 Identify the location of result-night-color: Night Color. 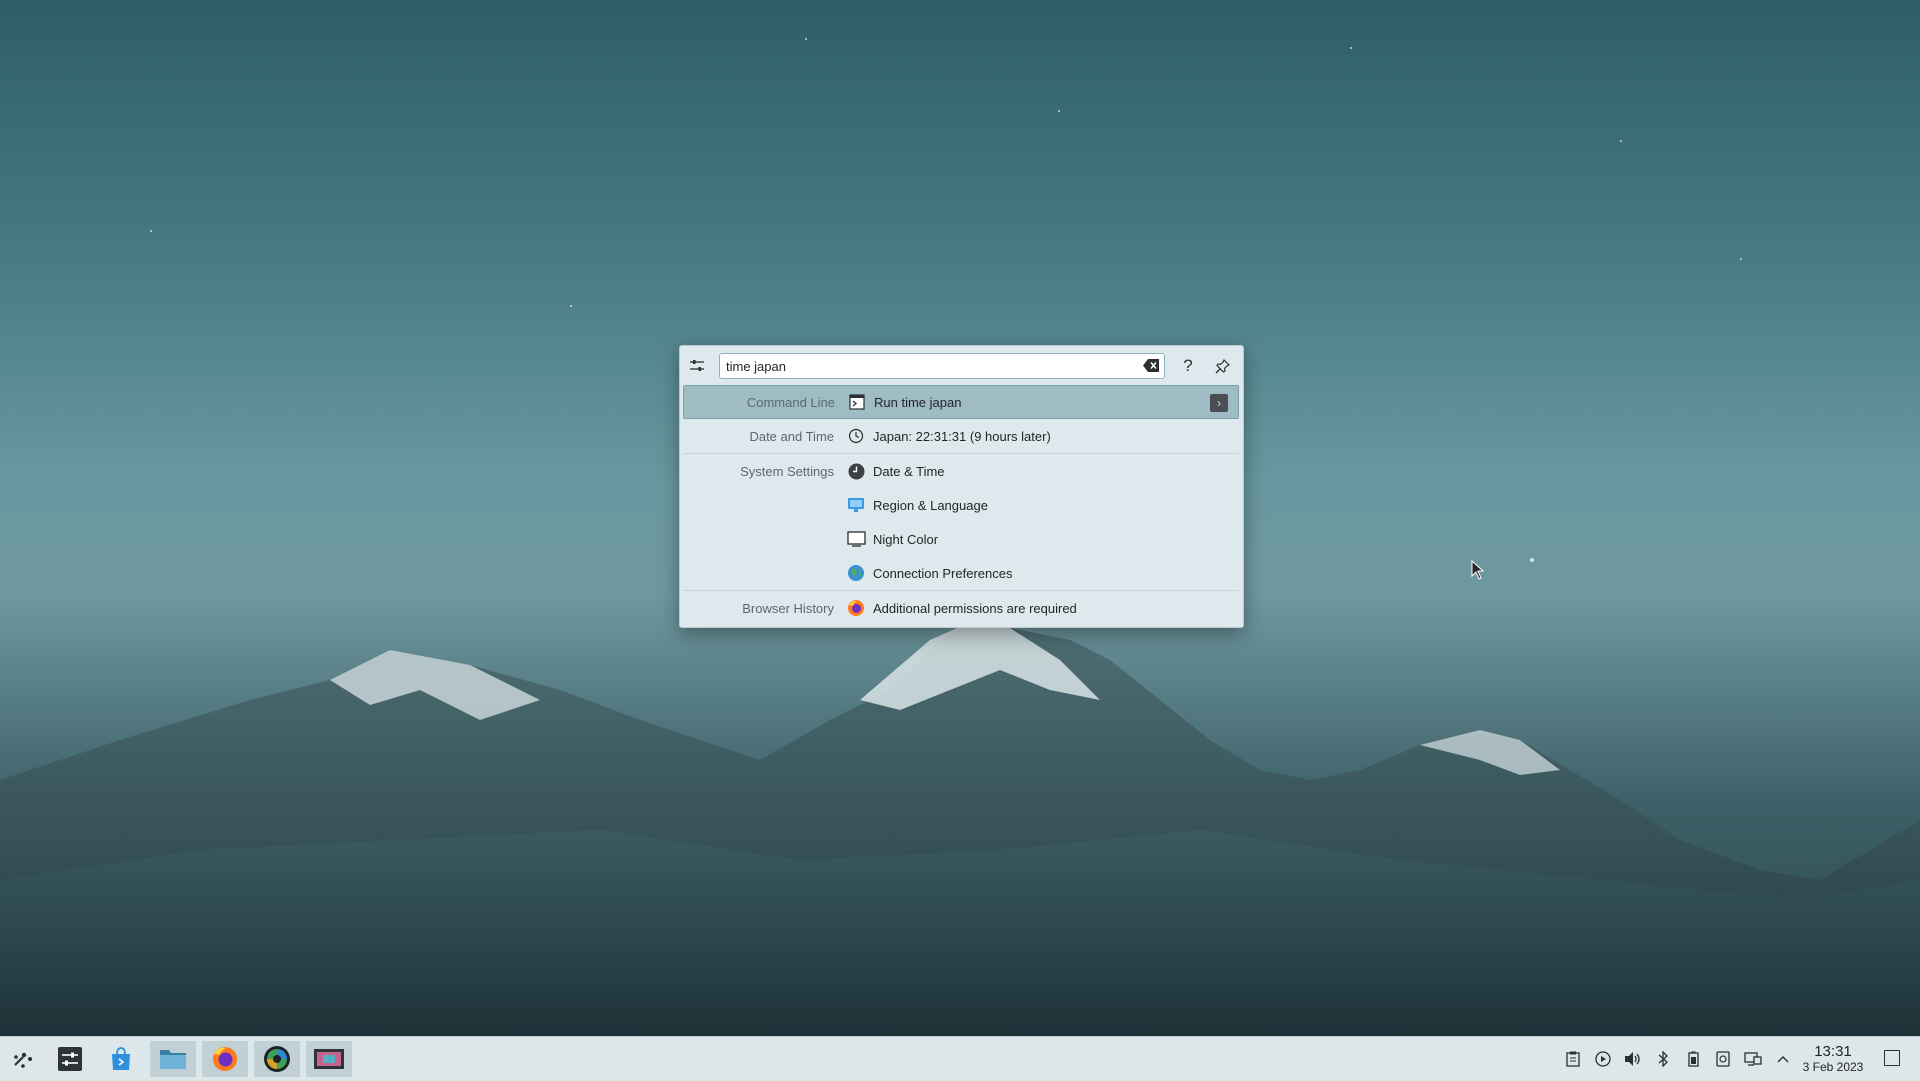
(961, 539).